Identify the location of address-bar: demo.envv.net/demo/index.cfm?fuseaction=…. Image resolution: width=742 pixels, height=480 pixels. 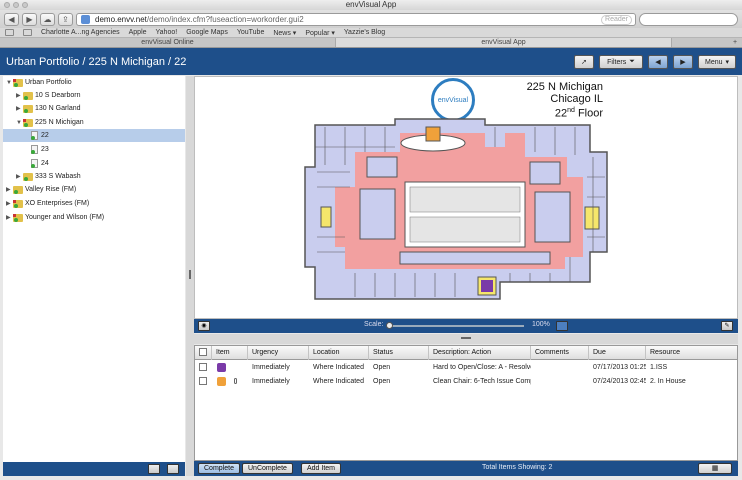
(356, 19).